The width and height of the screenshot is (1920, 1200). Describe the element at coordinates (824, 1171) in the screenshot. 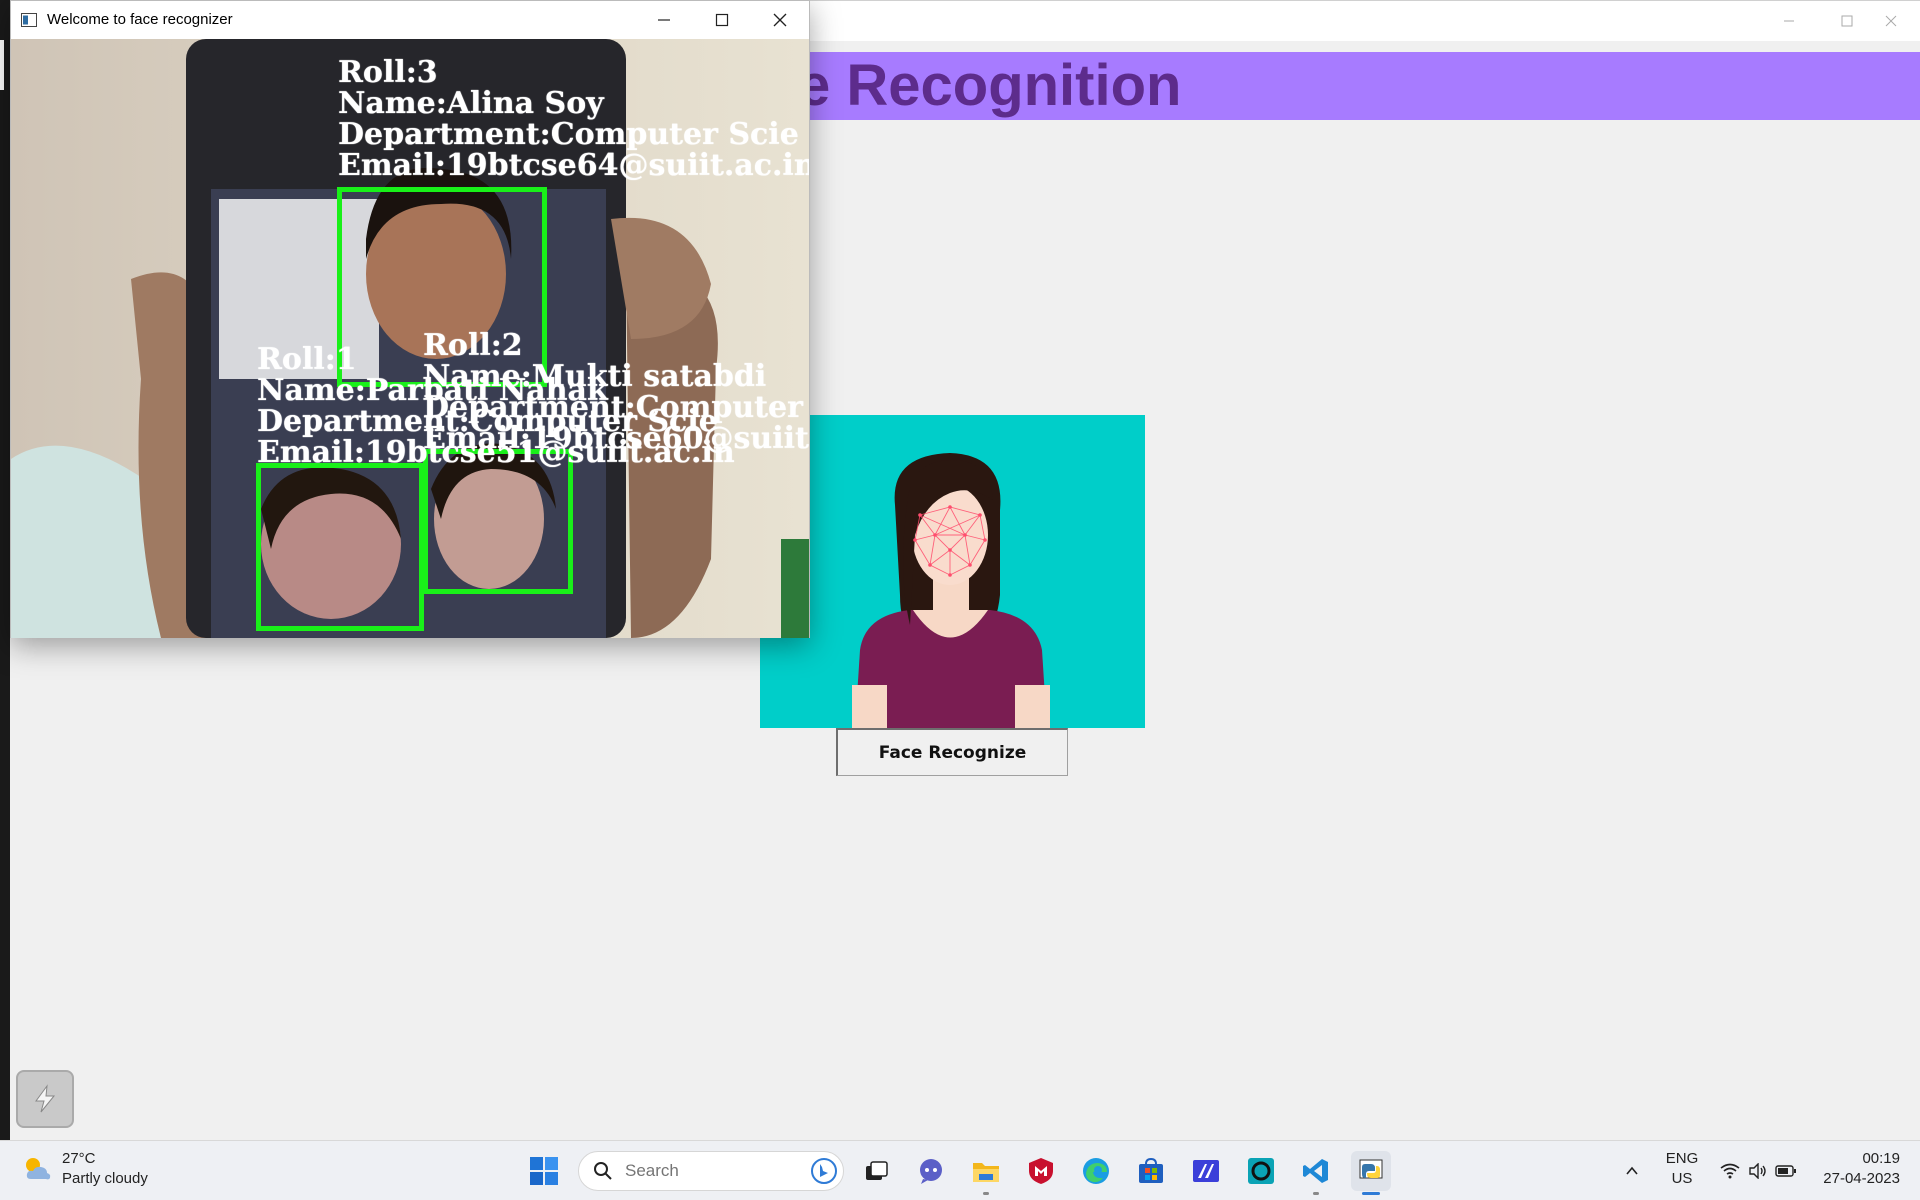

I see `bing-icon` at that location.